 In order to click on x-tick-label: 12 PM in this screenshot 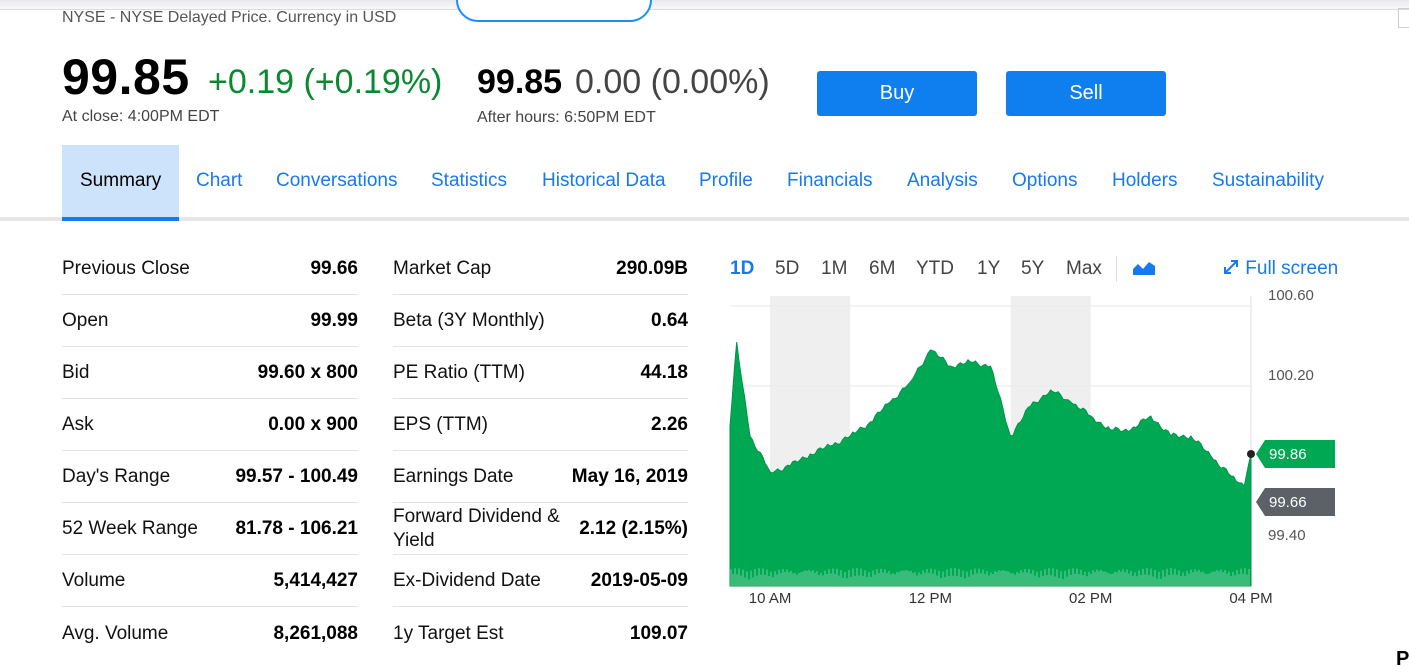, I will do `click(930, 598)`.